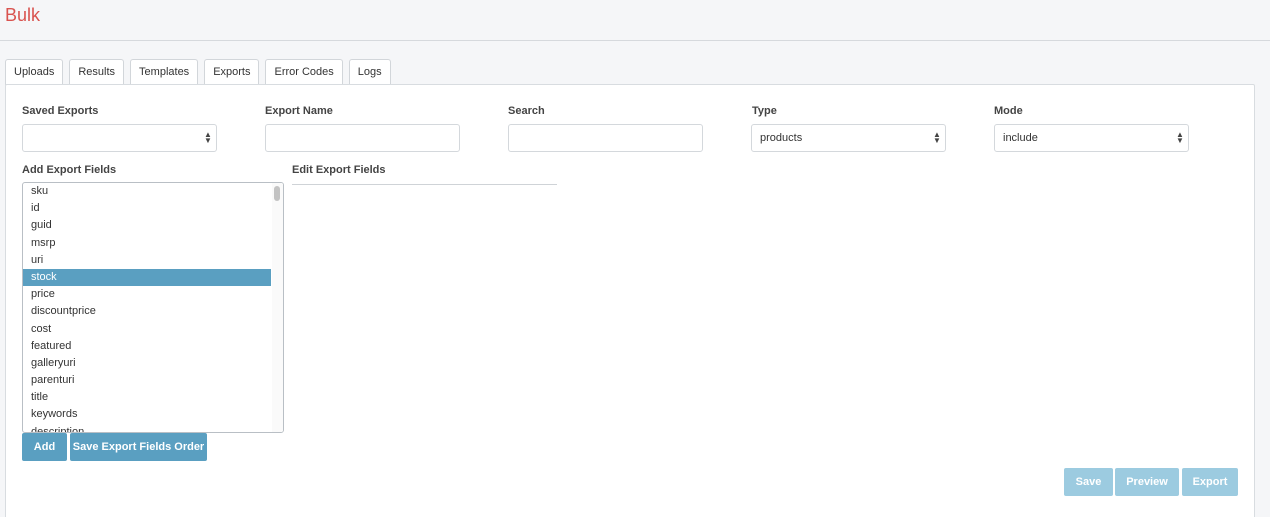 The height and width of the screenshot is (517, 1270). I want to click on edit-export-fields-label: Edit Export Fields, so click(339, 170).